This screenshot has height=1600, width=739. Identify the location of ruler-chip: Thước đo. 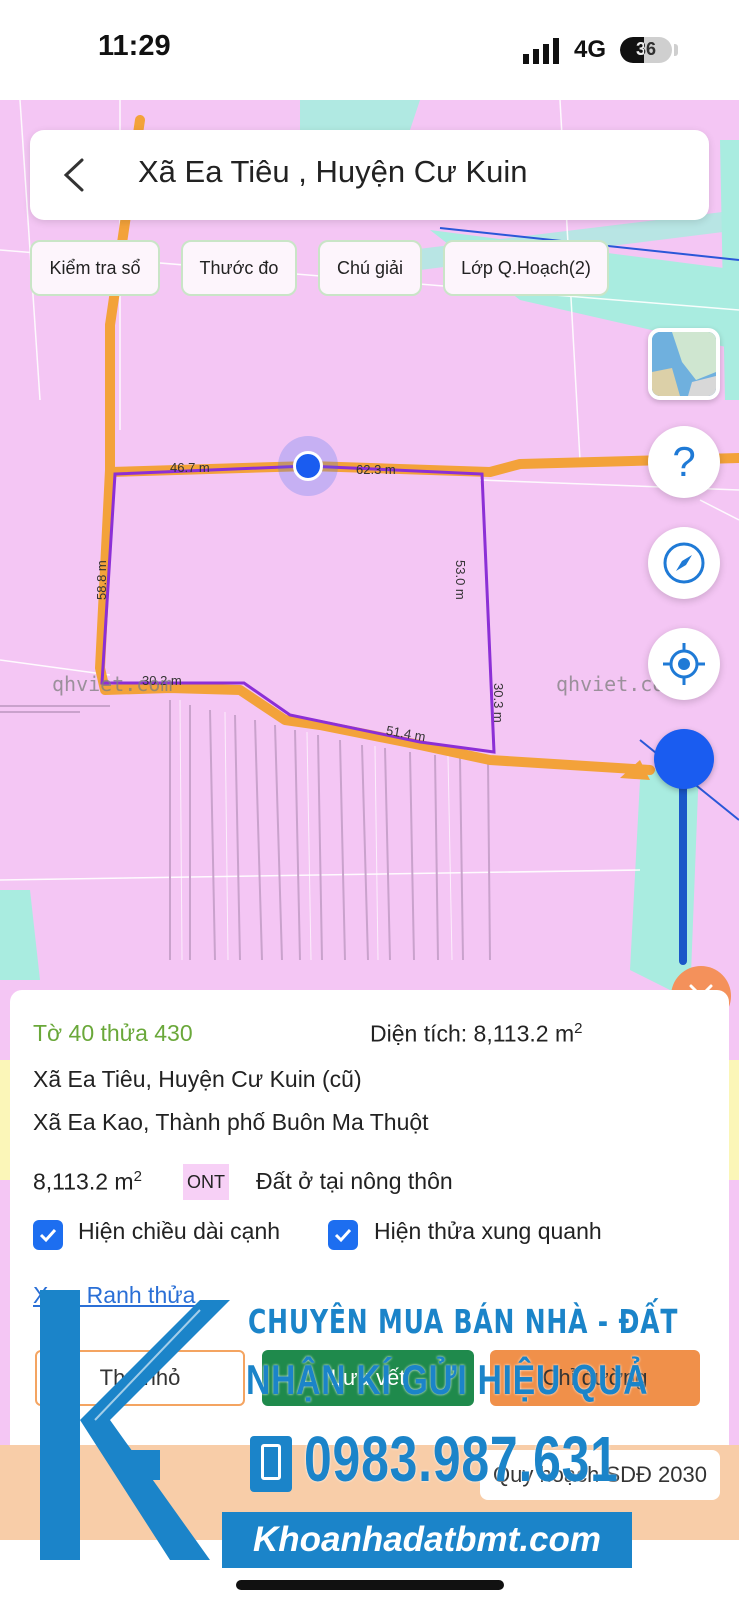
(239, 268).